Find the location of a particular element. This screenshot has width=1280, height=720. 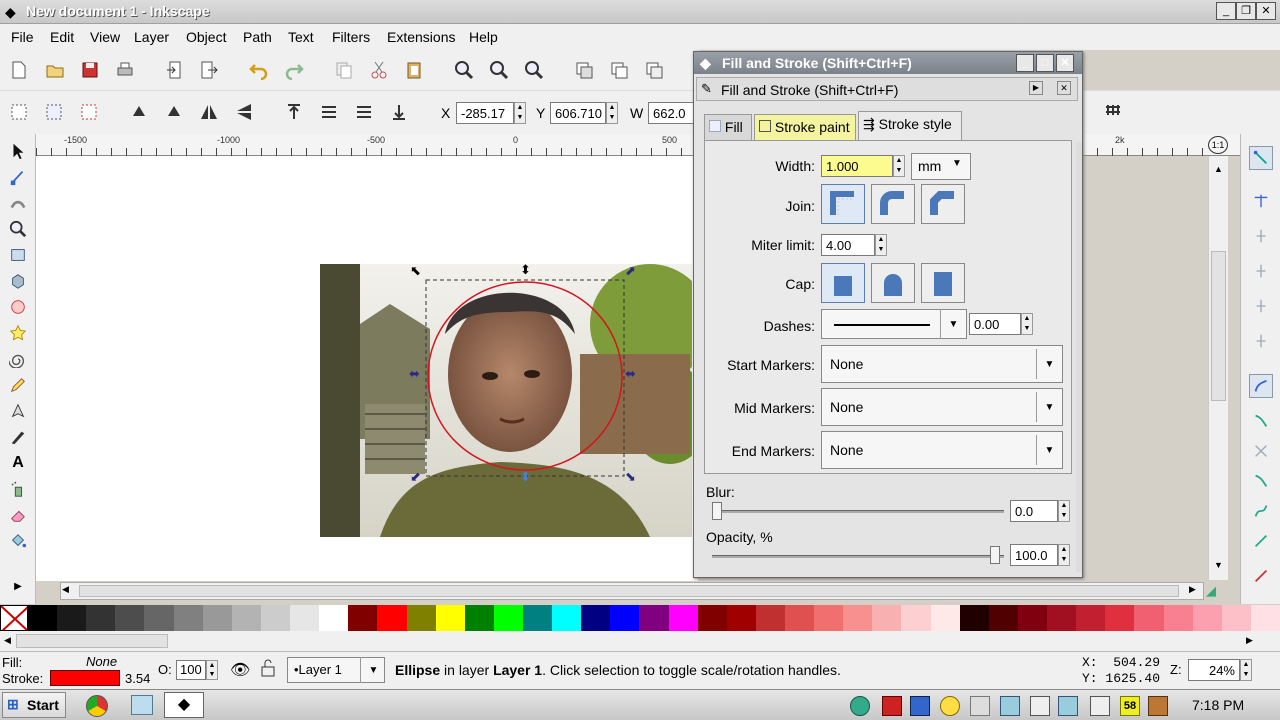

node-tool-icon is located at coordinates (18, 177).